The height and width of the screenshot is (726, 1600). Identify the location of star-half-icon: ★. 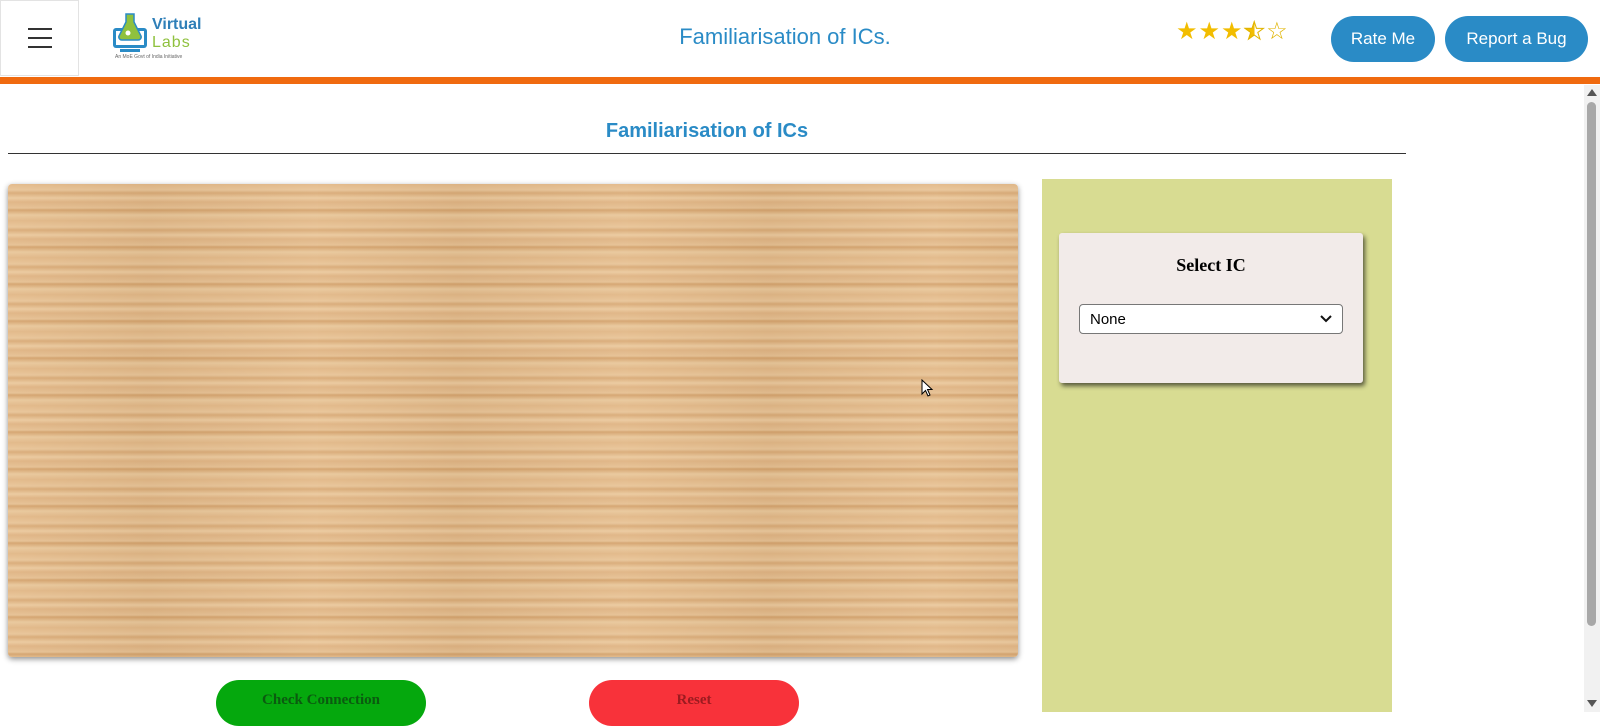
(1254, 31).